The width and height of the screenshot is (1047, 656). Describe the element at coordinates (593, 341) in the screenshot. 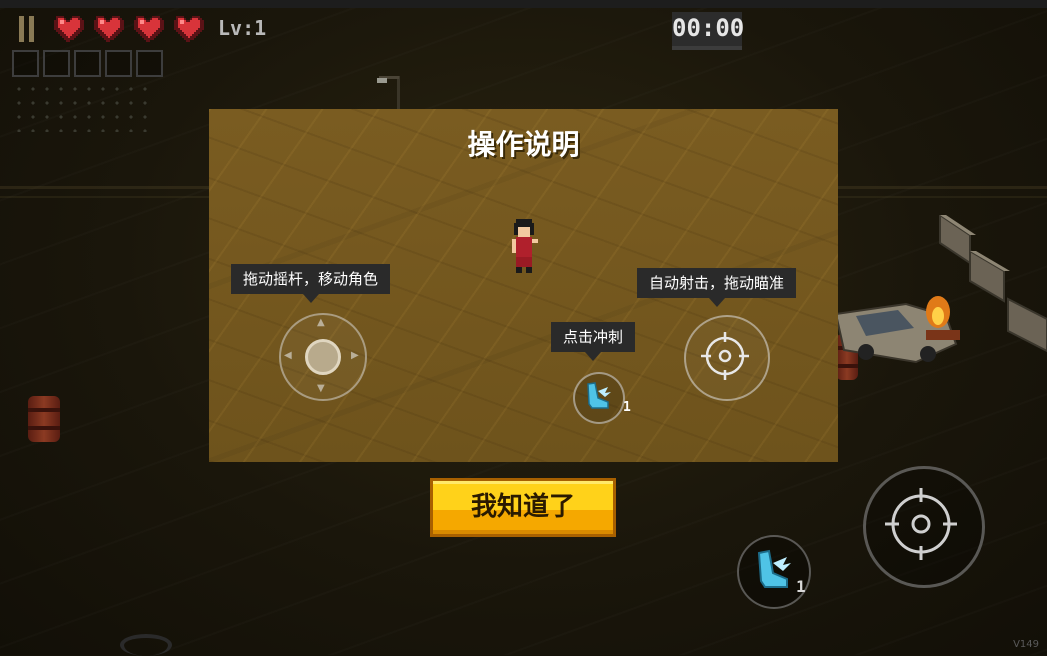

I see `tip-dash: 点击冲刺` at that location.